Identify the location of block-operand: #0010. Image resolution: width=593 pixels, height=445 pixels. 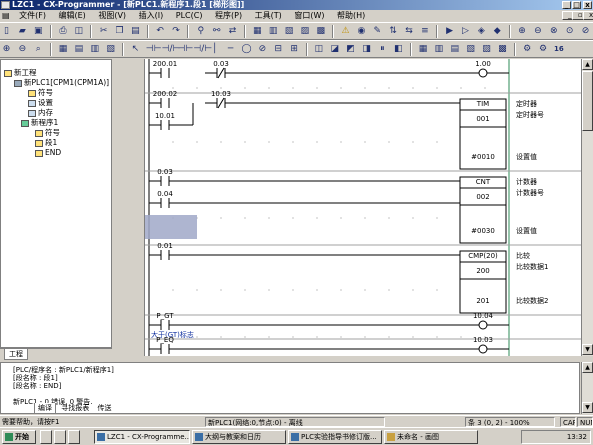
(483, 157).